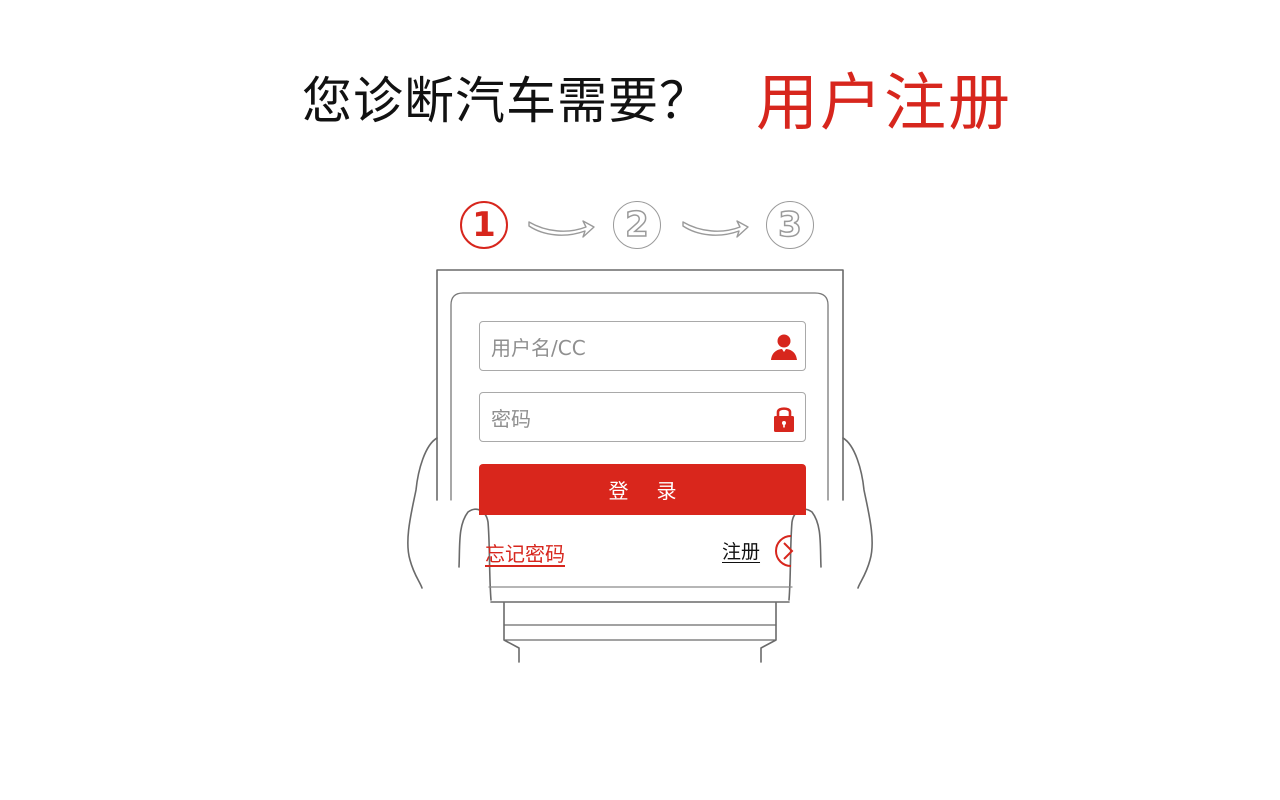 The width and height of the screenshot is (1280, 800). What do you see at coordinates (642, 489) in the screenshot?
I see `login-button: 登录` at bounding box center [642, 489].